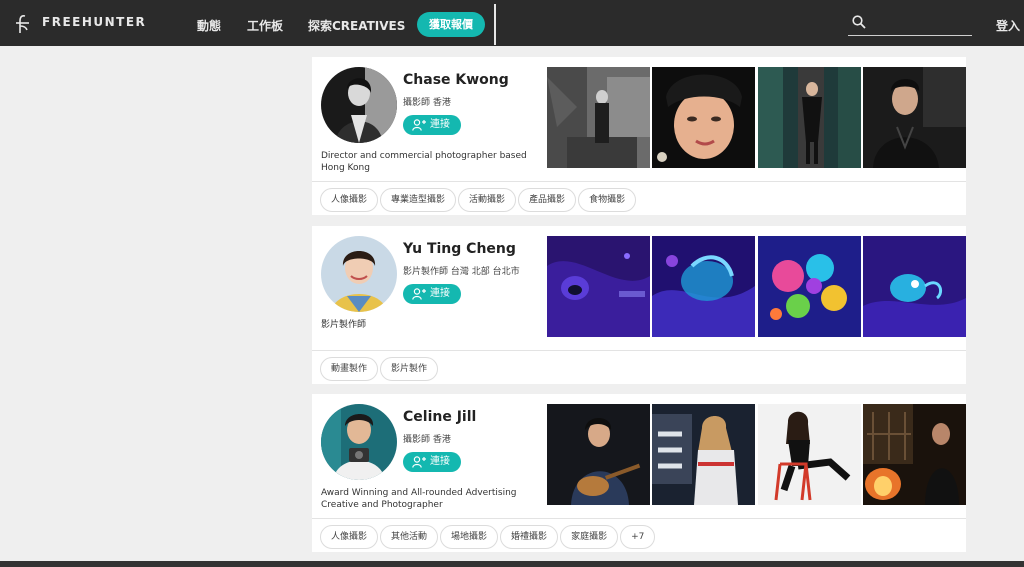 The height and width of the screenshot is (567, 1024). Describe the element at coordinates (910, 35) in the screenshot. I see `search-underline` at that location.